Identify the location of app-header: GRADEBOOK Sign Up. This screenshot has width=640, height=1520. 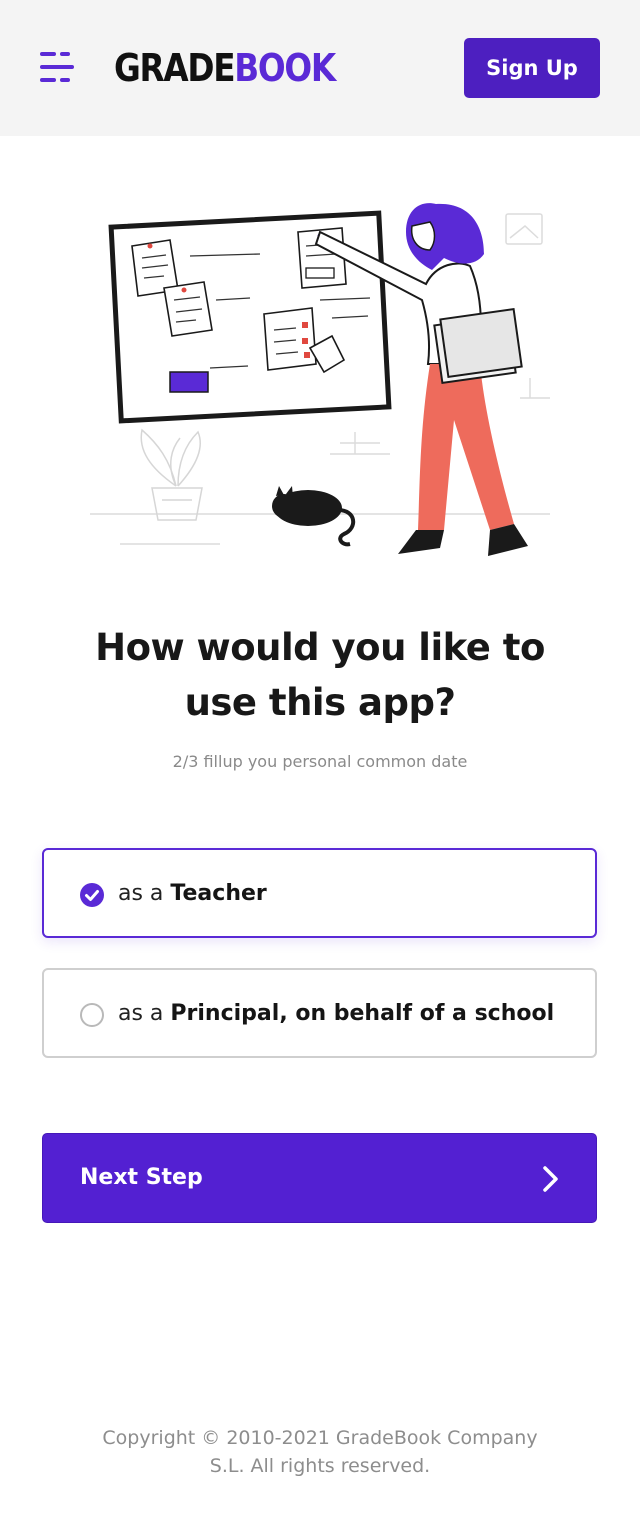
(320, 68).